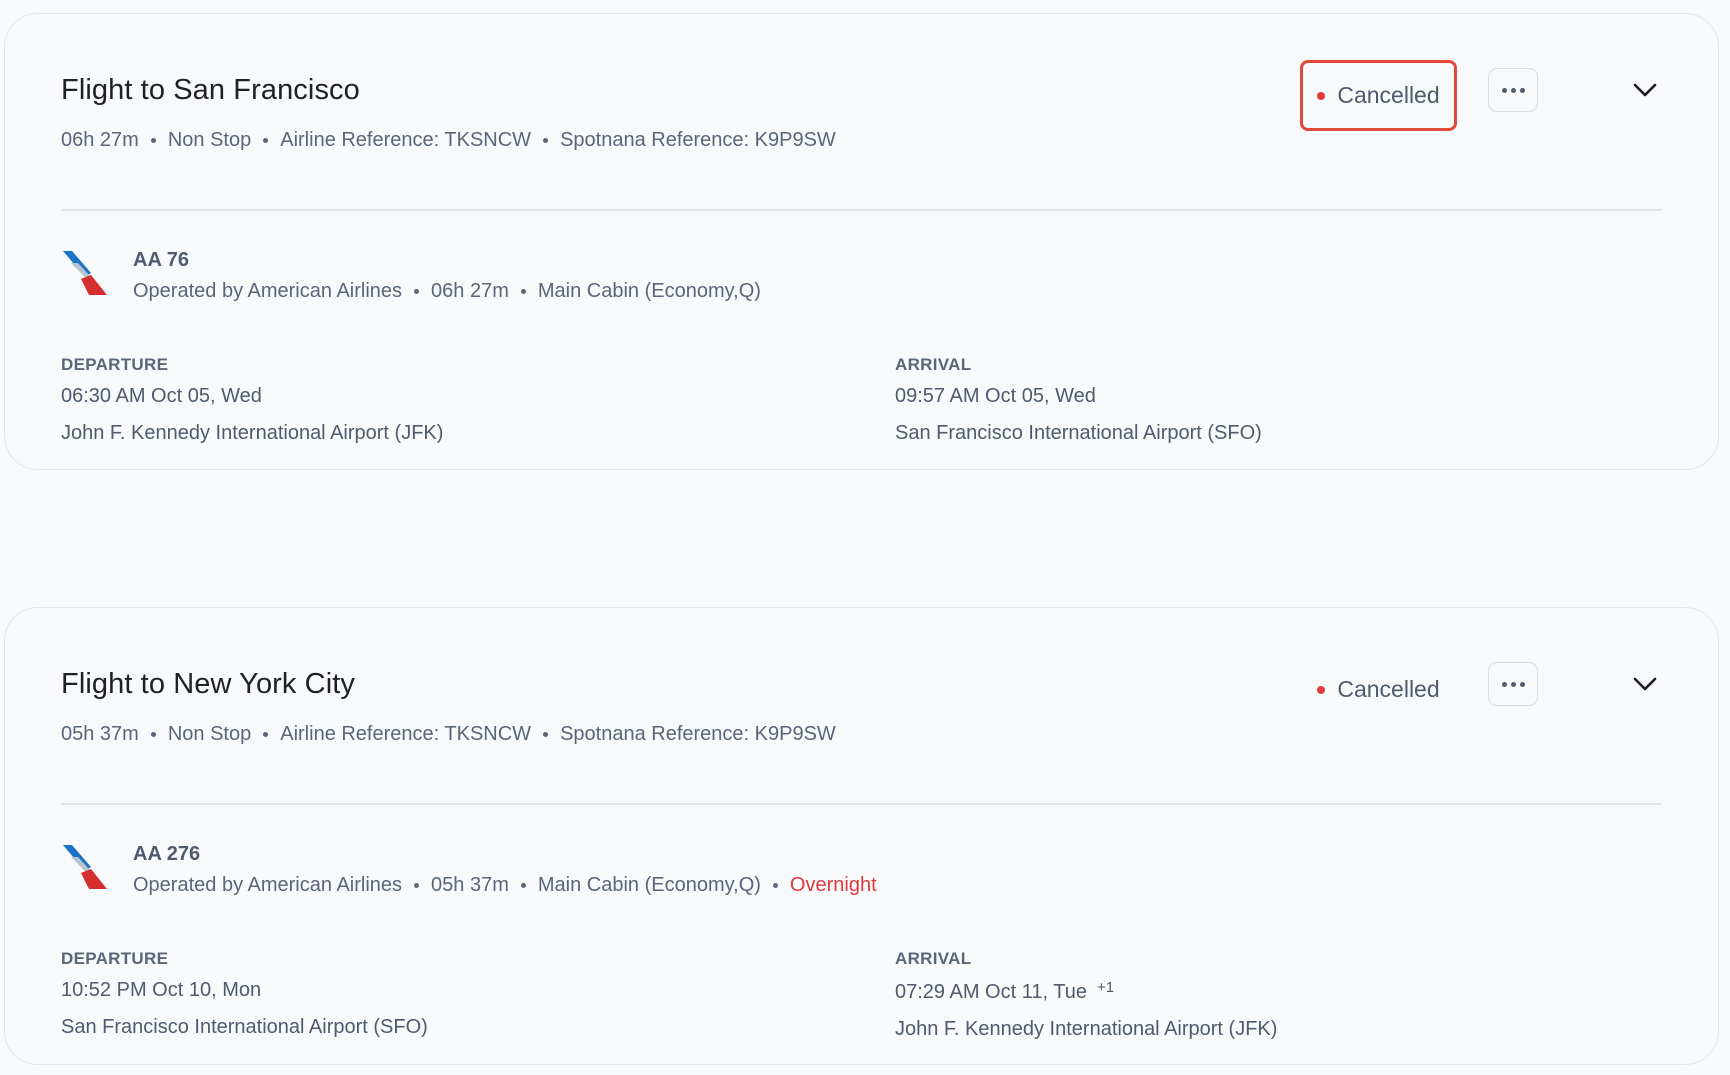  I want to click on segment-duration: 05h 37m, so click(470, 885).